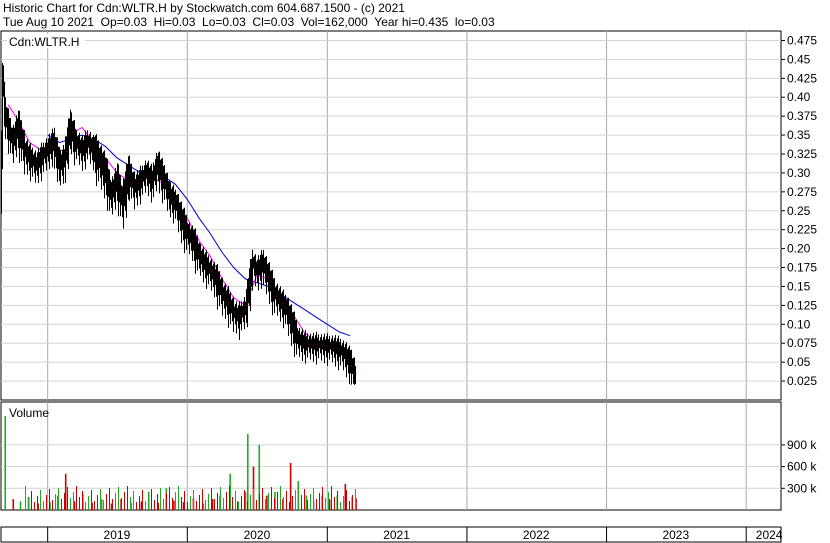 The image size is (830, 543). I want to click on volume-panel-label: Volume, so click(29, 413).